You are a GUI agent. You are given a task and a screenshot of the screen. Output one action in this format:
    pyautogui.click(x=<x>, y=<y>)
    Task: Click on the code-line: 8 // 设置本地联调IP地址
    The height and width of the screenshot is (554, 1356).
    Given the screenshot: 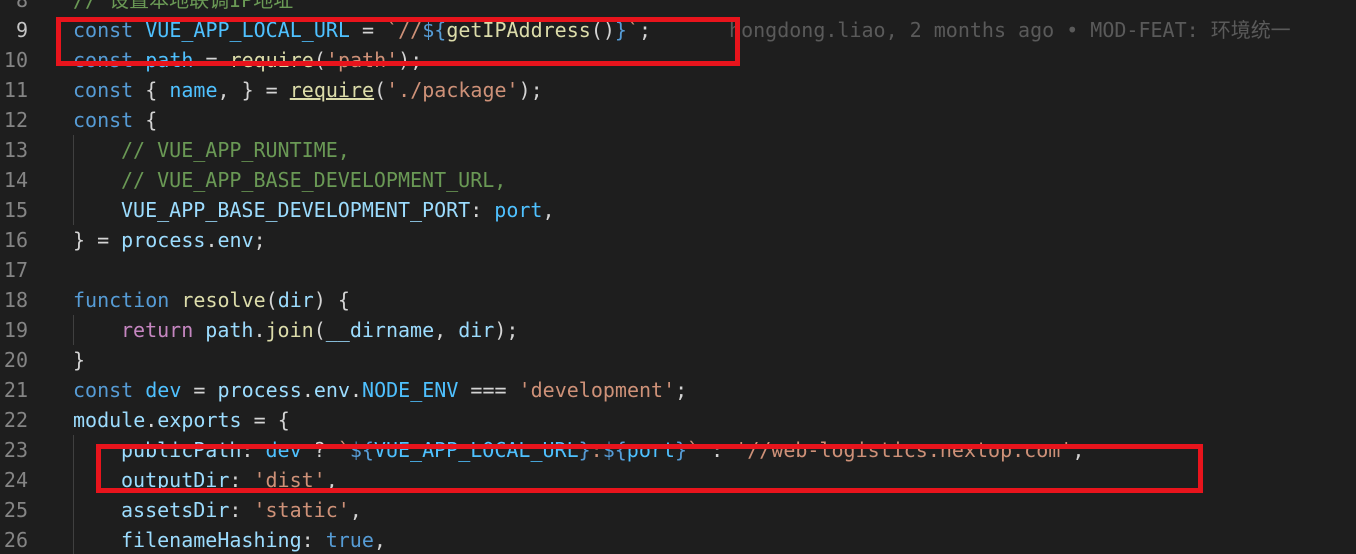 What is the action you would take?
    pyautogui.click(x=678, y=7)
    